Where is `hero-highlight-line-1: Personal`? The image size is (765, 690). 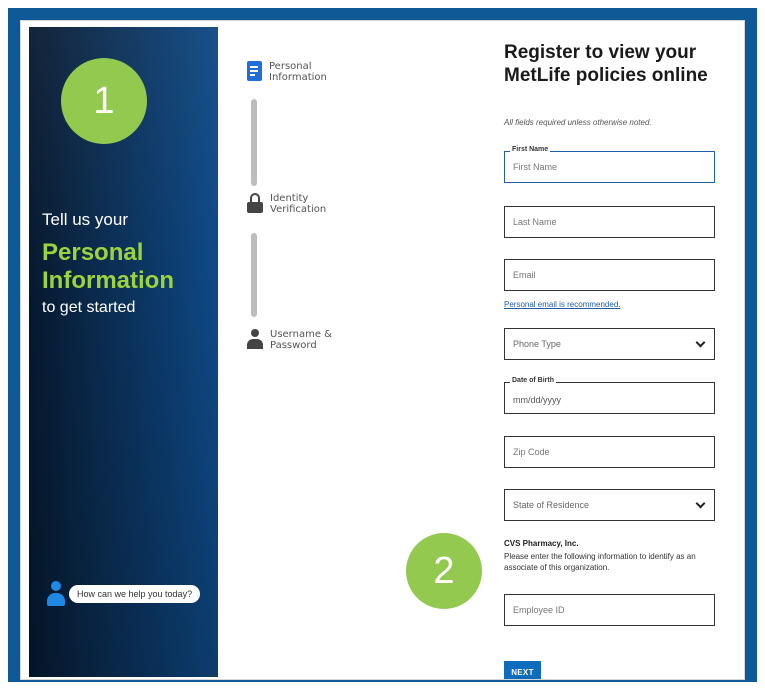
hero-highlight-line-1: Personal is located at coordinates (93, 252).